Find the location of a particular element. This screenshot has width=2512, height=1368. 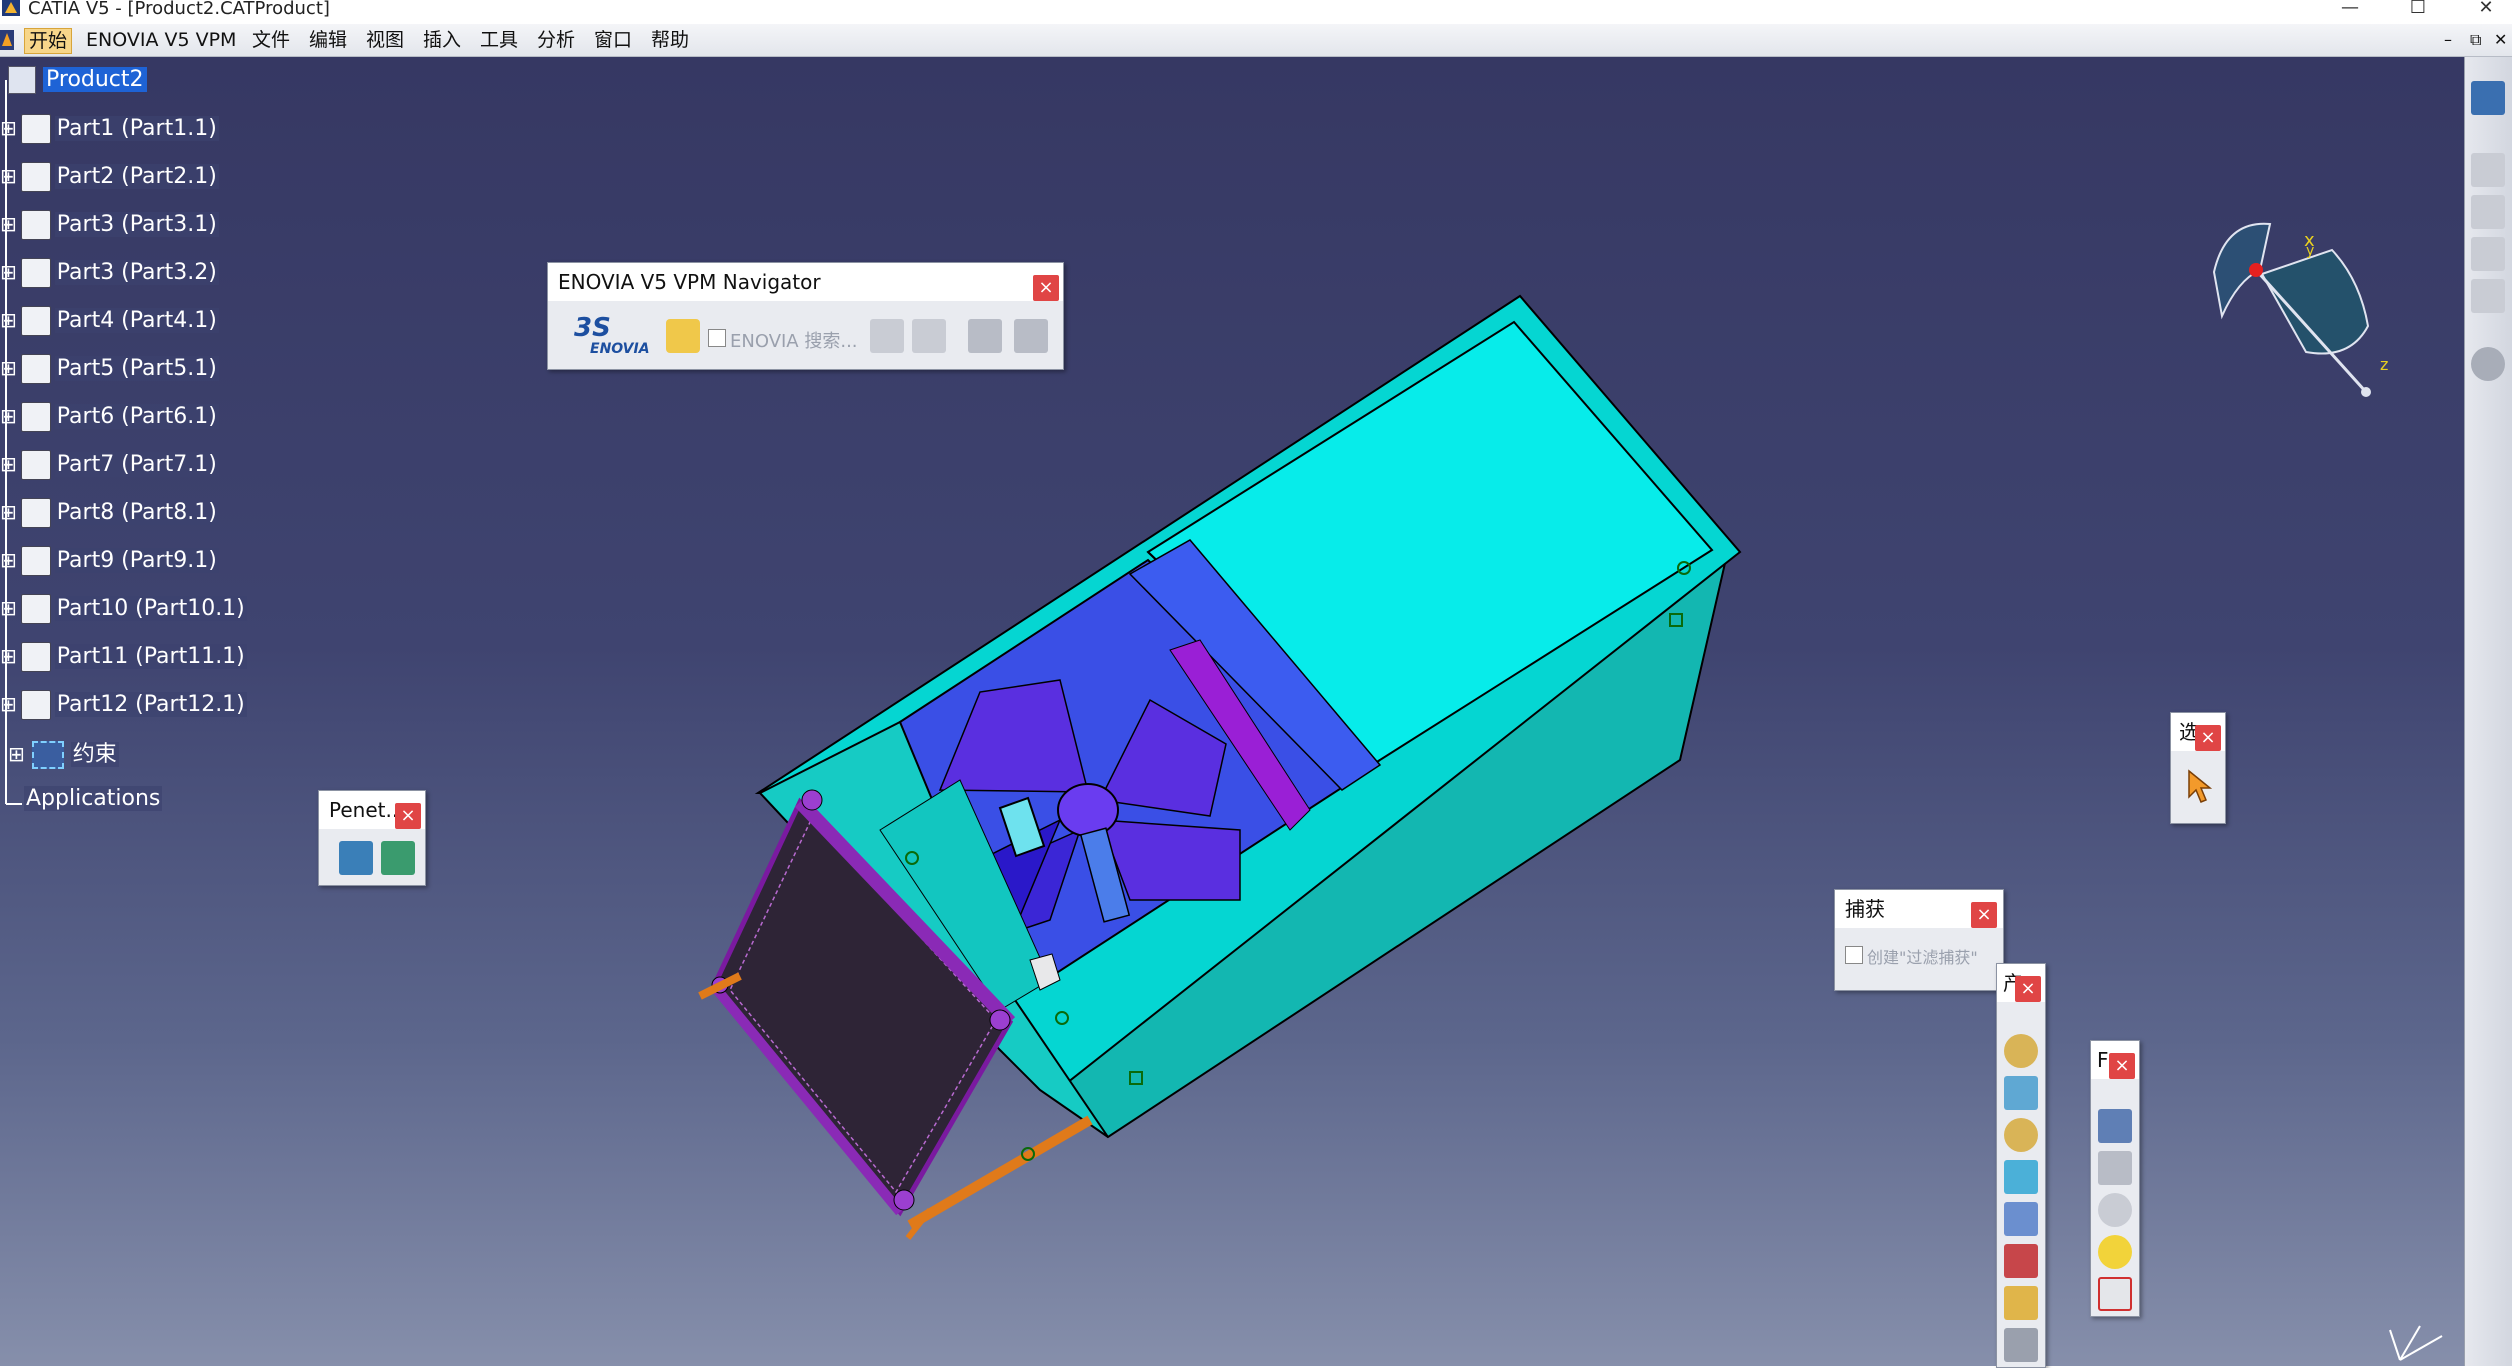

penetration-toolbar: Penet... × is located at coordinates (372, 838).